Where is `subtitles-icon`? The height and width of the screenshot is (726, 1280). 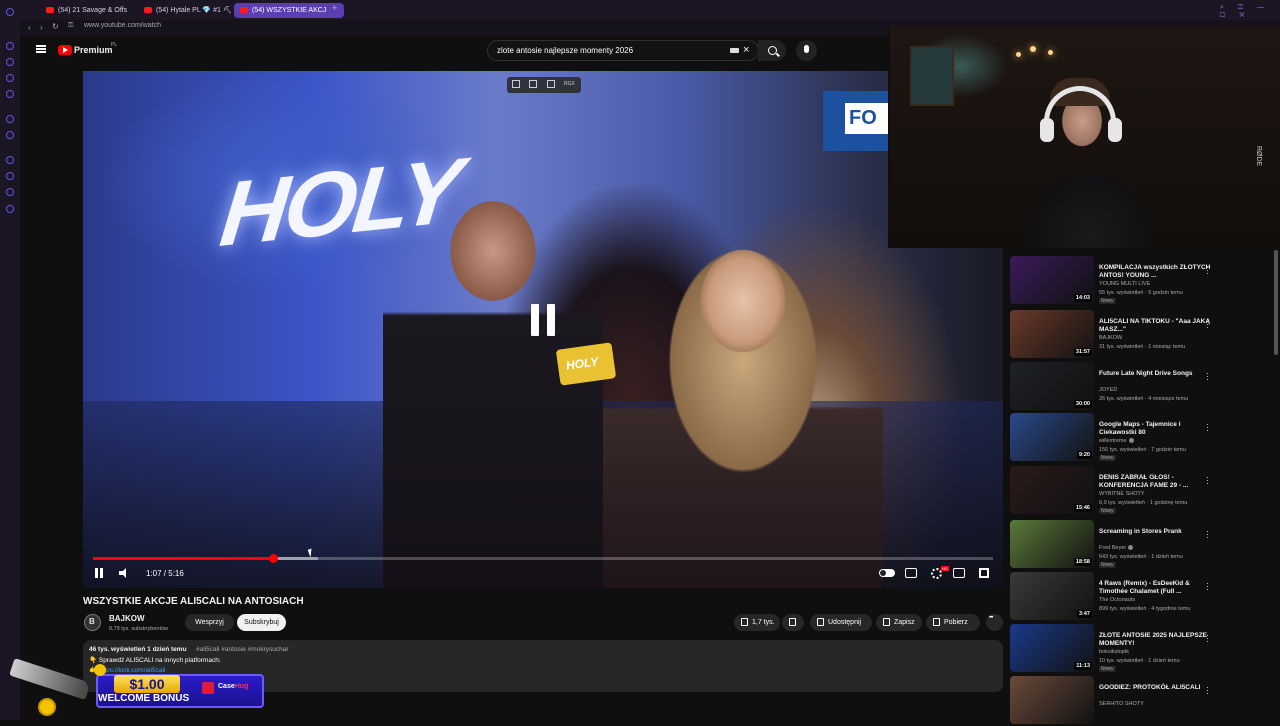 subtitles-icon is located at coordinates (911, 573).